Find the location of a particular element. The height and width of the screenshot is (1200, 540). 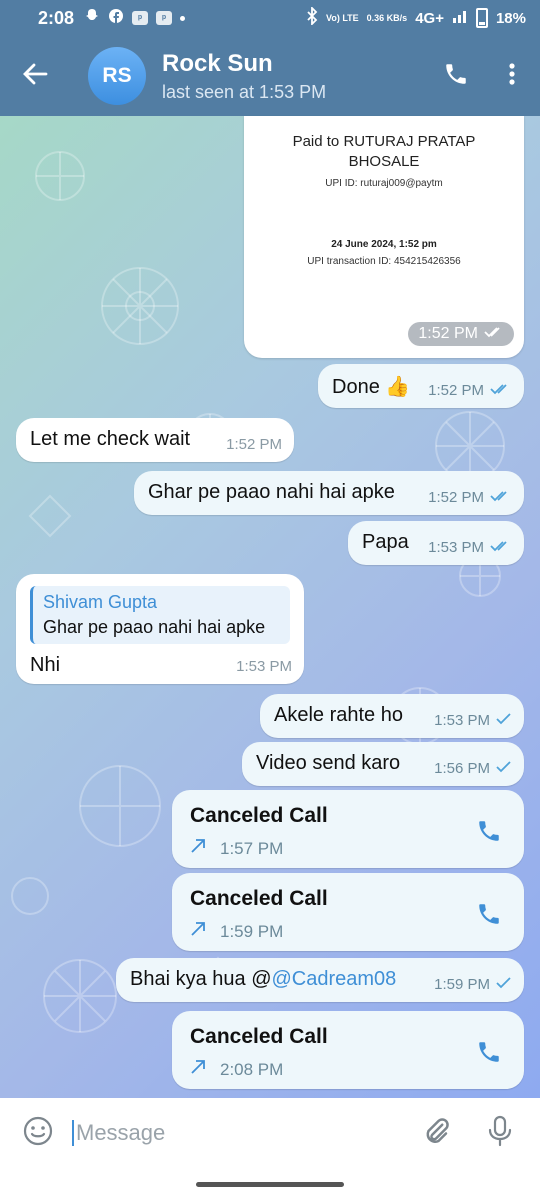

arrow-left-icon is located at coordinates (35, 76).